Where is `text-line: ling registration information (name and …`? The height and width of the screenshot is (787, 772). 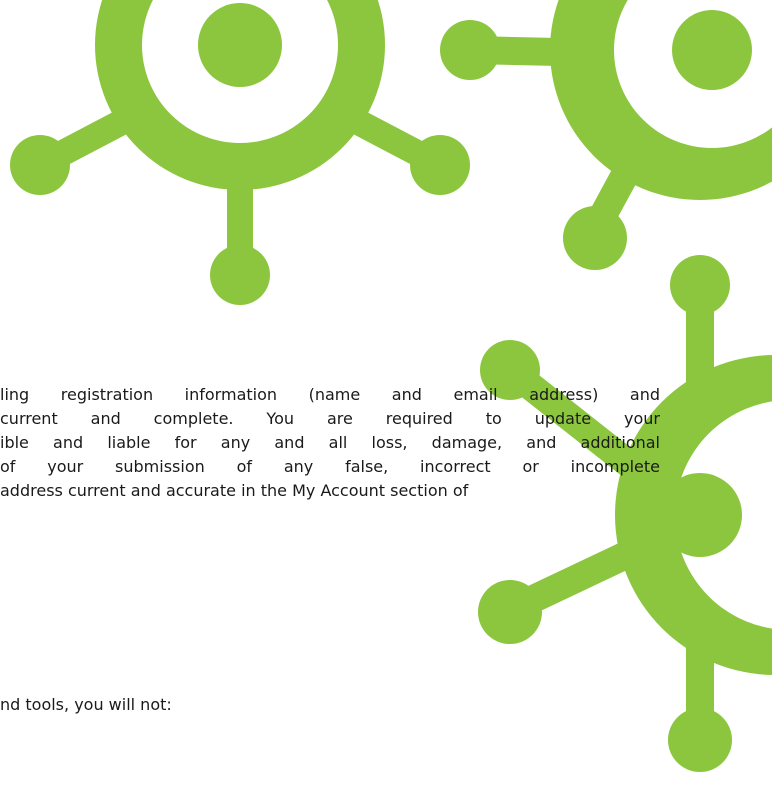
text-line: ling registration information (name and … is located at coordinates (330, 394).